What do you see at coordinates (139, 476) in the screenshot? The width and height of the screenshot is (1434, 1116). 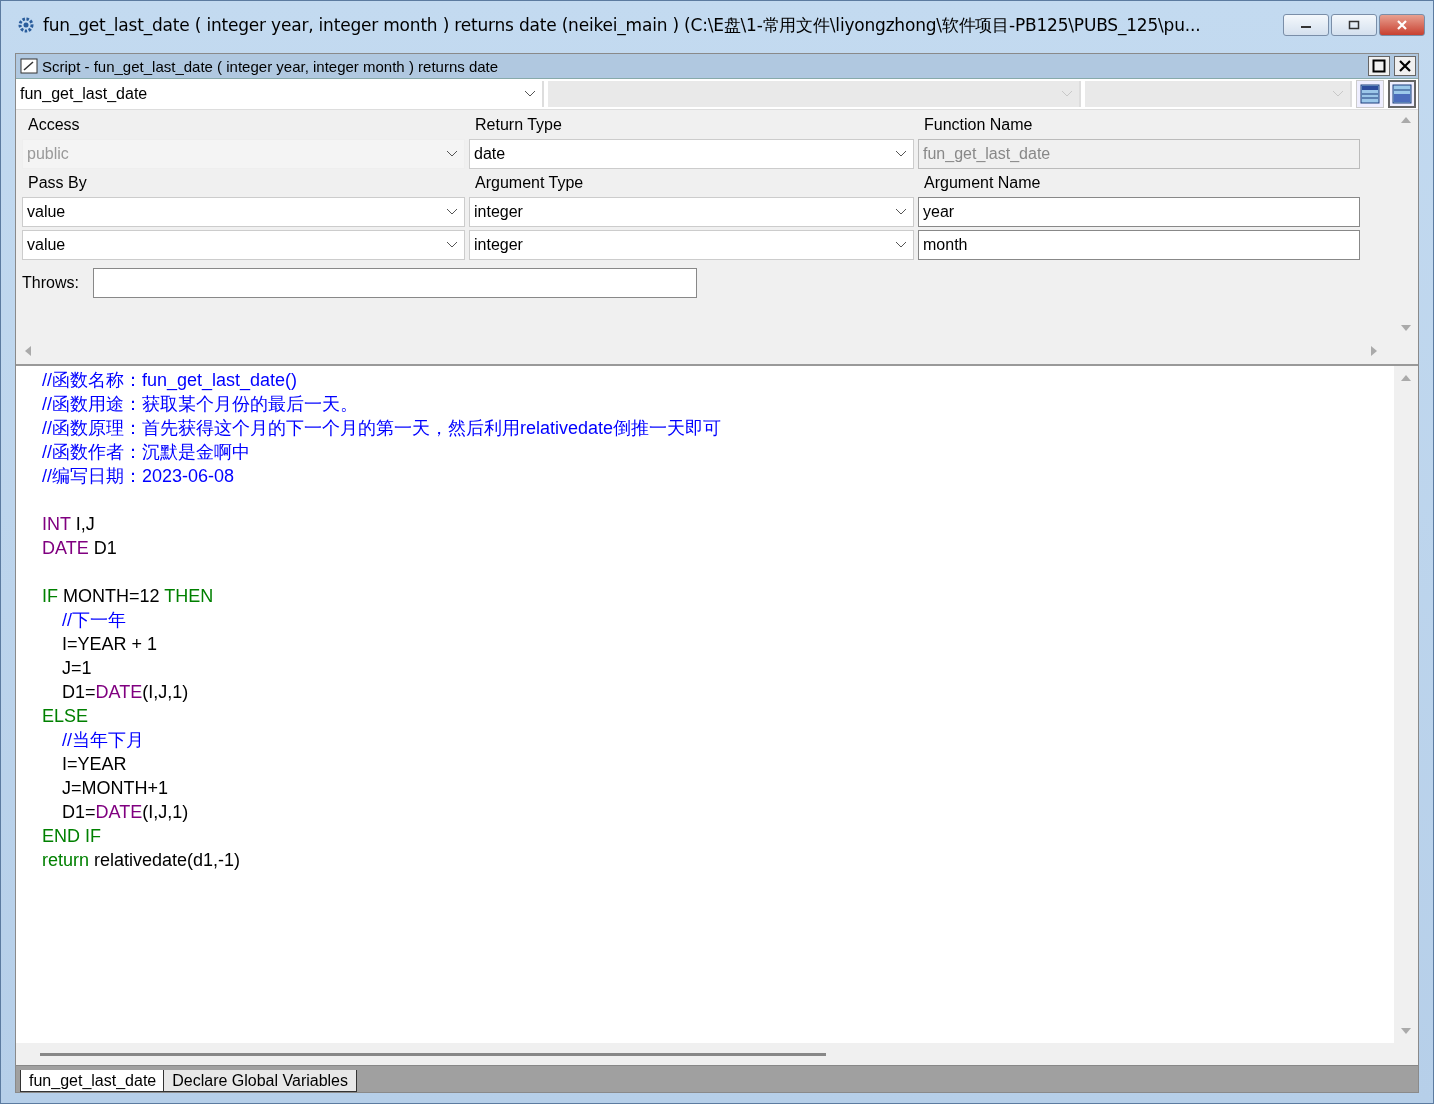 I see `code-line: //编写日期：2023-06-08` at bounding box center [139, 476].